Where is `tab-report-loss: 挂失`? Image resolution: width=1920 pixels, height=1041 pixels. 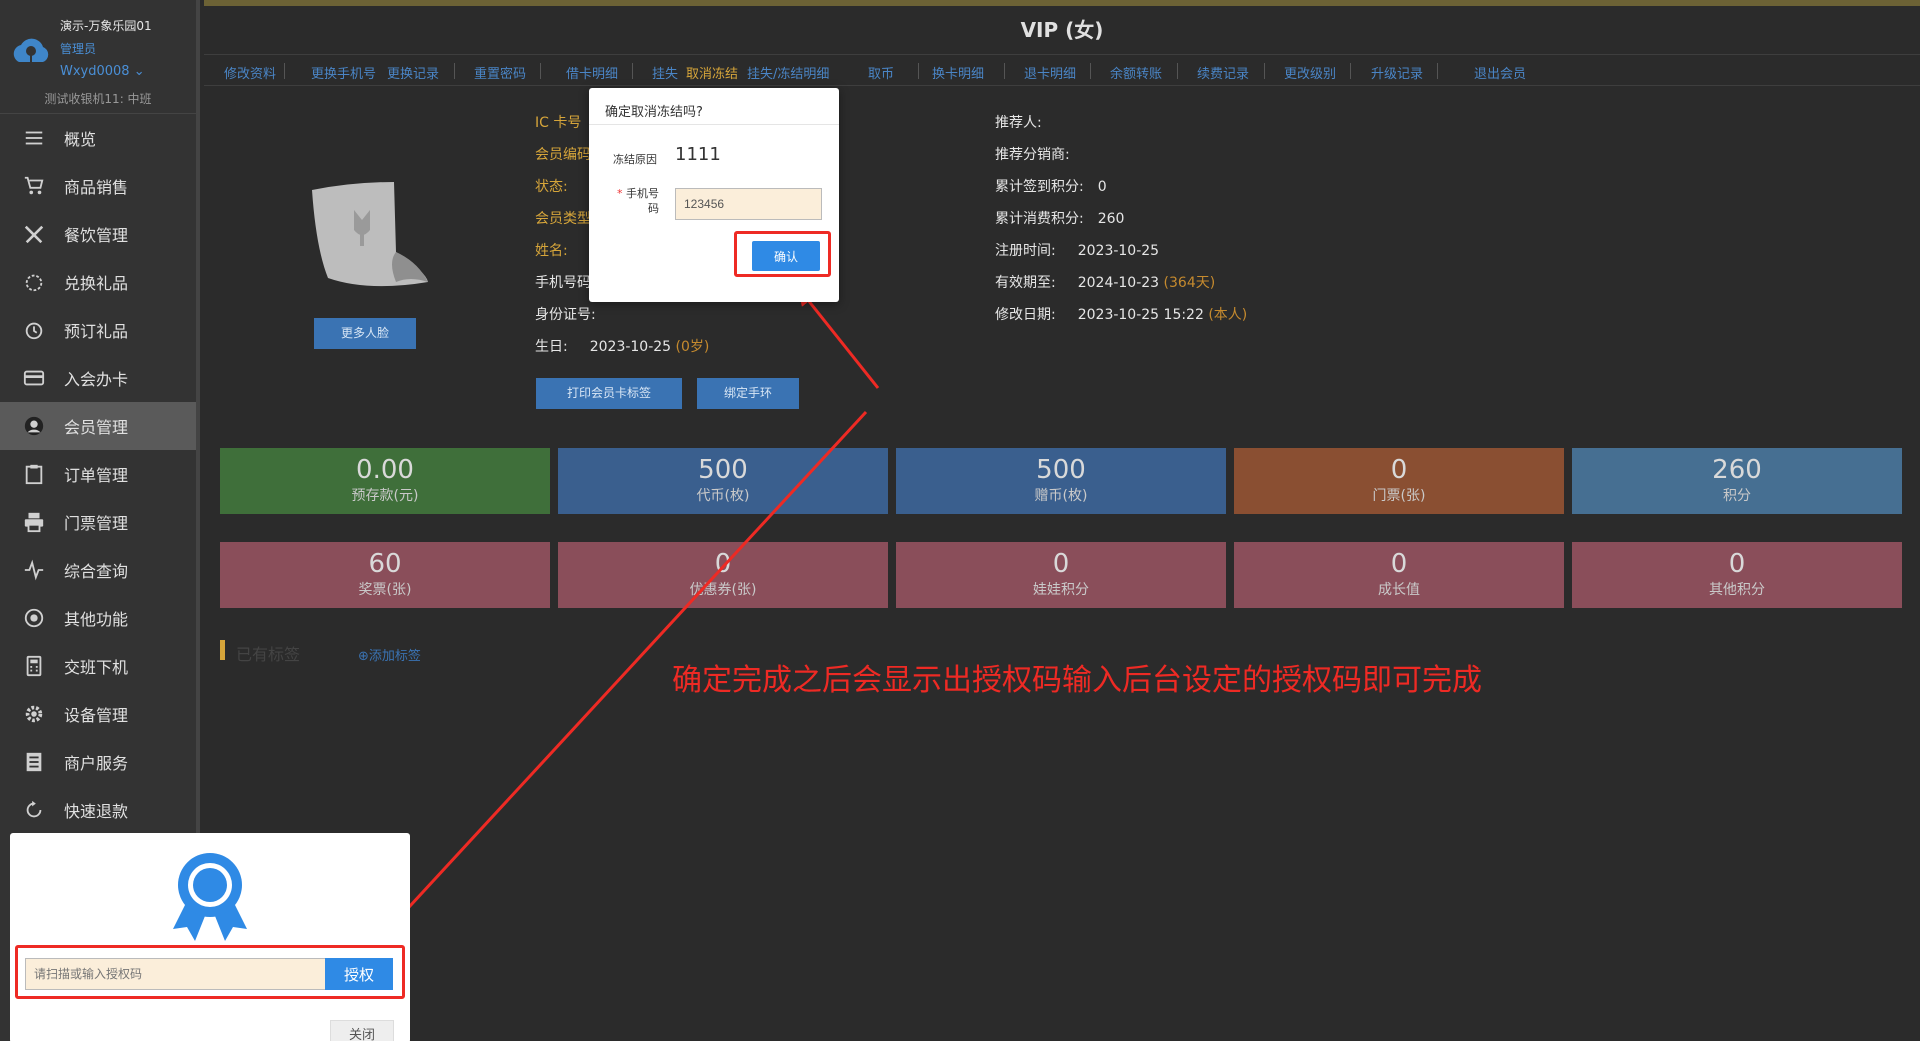 tab-report-loss: 挂失 is located at coordinates (665, 72).